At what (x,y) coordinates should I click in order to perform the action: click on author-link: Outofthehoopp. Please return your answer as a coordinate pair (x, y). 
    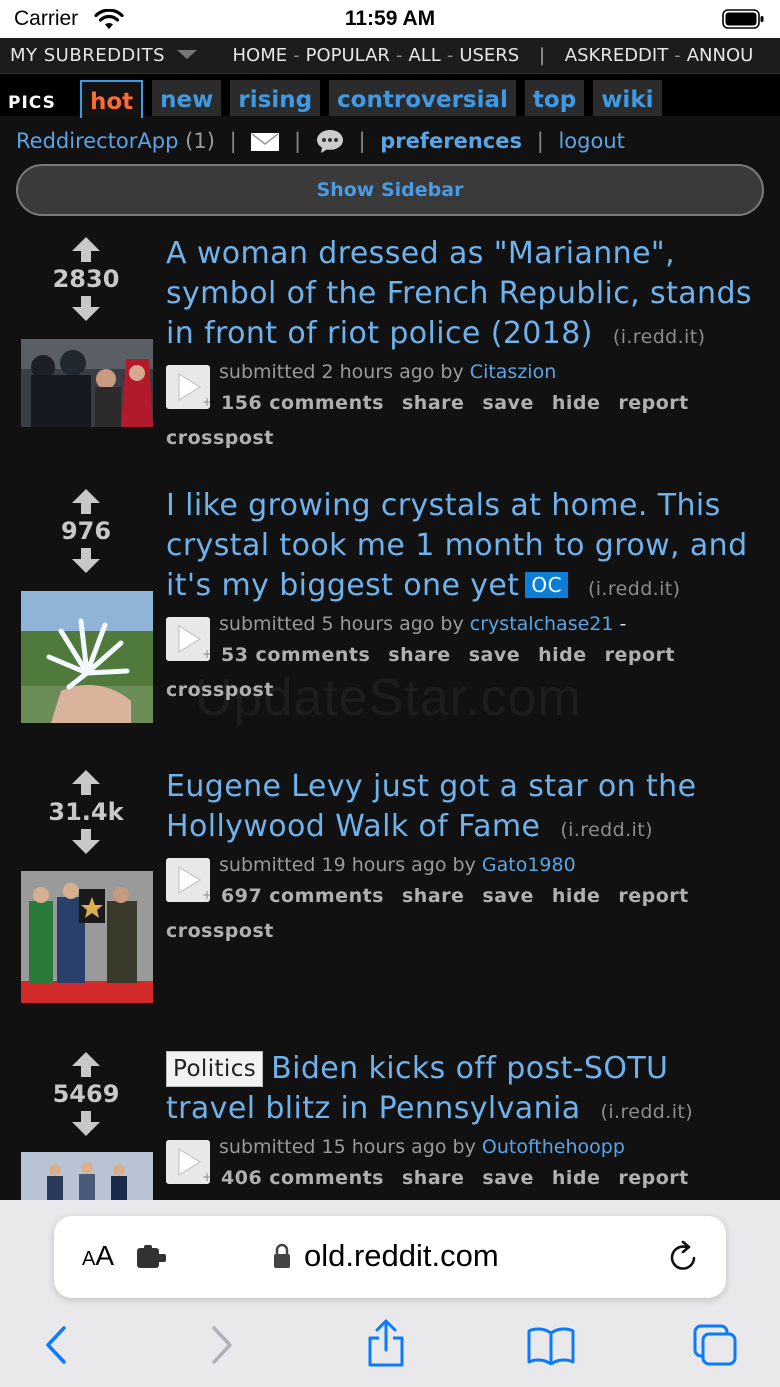
    Looking at the image, I should click on (553, 1147).